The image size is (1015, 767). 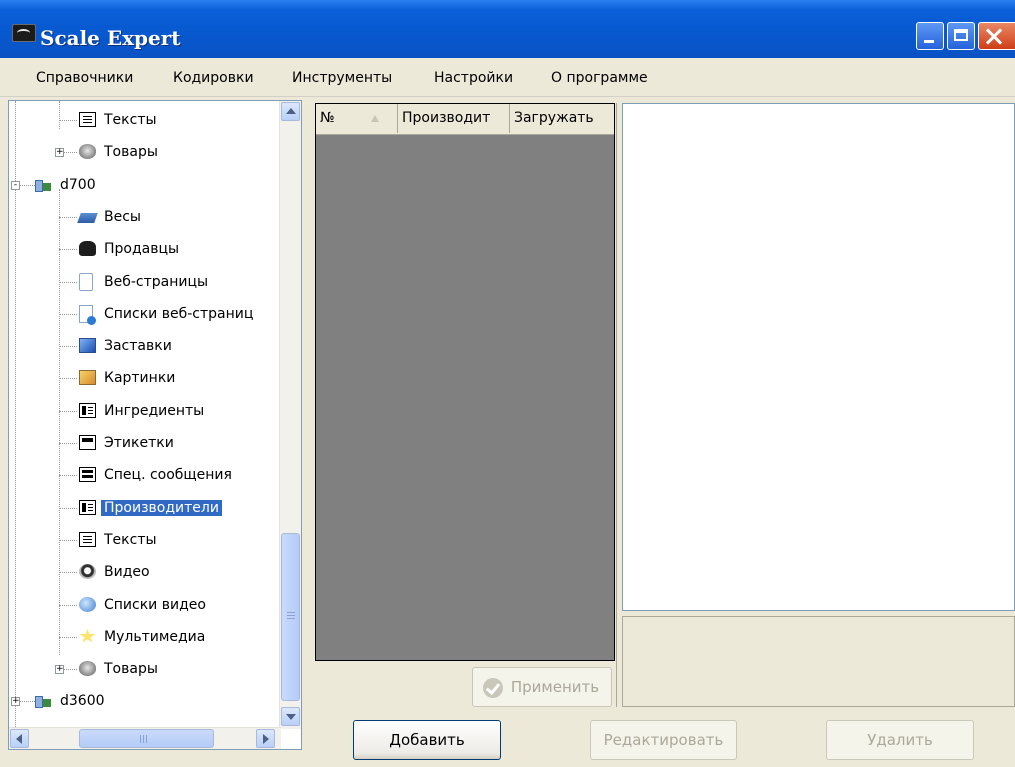 What do you see at coordinates (84, 78) in the screenshot?
I see `menu-directories: Справочники` at bounding box center [84, 78].